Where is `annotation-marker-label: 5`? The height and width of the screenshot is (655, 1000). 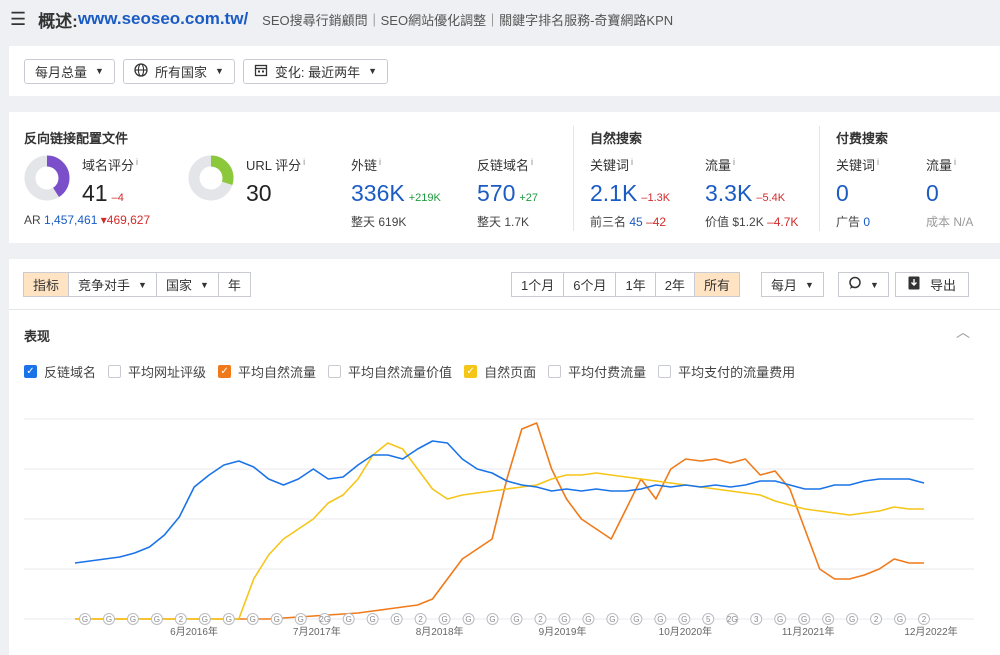 annotation-marker-label: 5 is located at coordinates (708, 619).